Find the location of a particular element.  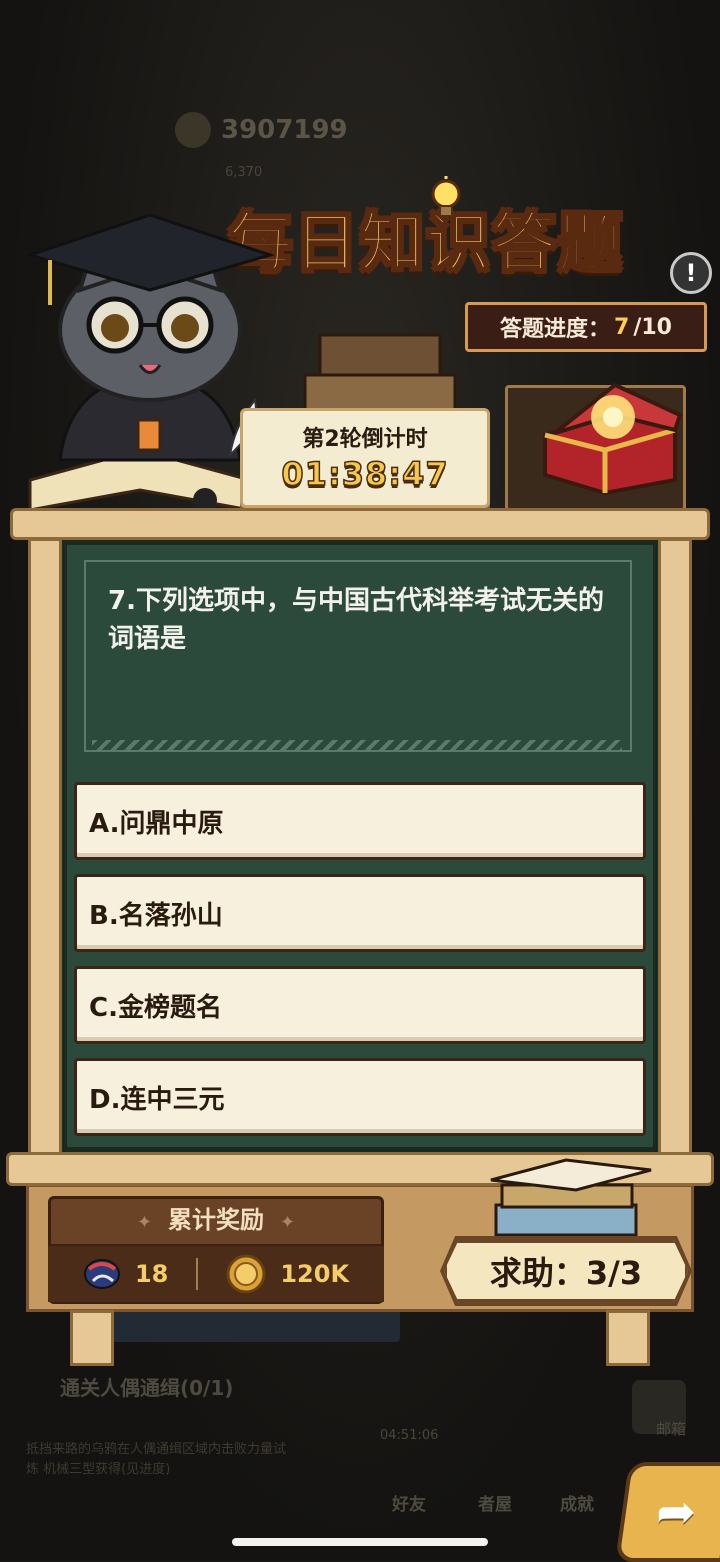

option-c: C.金榜题名 is located at coordinates (360, 1005).